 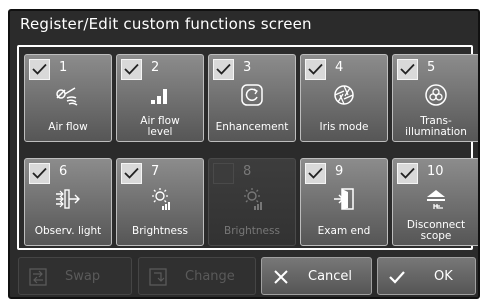 I want to click on aperture-icon, so click(x=344, y=95).